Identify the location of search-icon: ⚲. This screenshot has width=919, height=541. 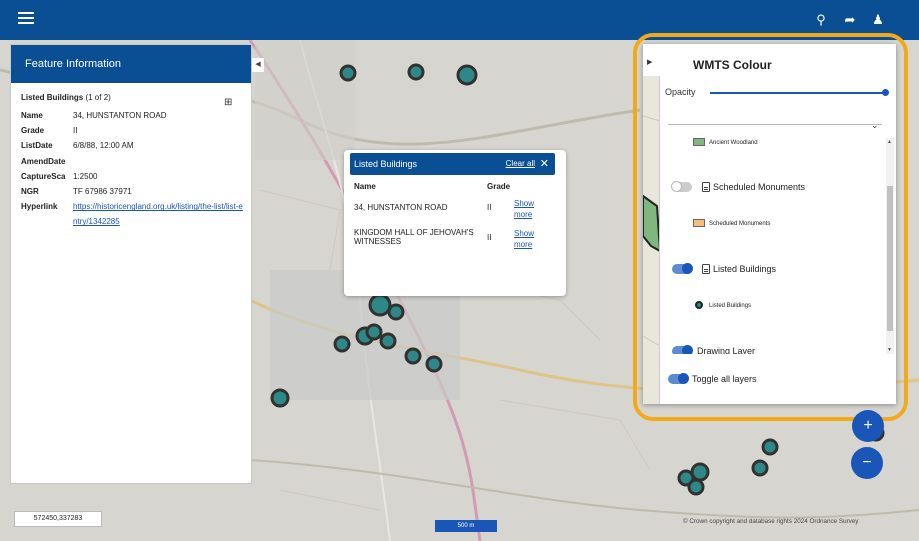
(821, 20).